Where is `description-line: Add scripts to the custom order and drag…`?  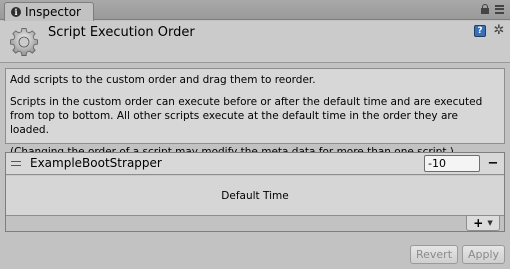 description-line: Add scripts to the custom order and drag… is located at coordinates (163, 80).